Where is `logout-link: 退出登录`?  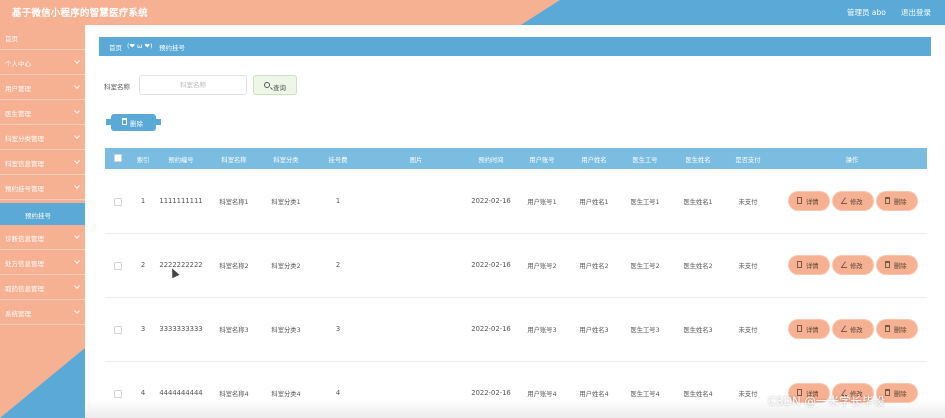
logout-link: 退出登录 is located at coordinates (916, 12).